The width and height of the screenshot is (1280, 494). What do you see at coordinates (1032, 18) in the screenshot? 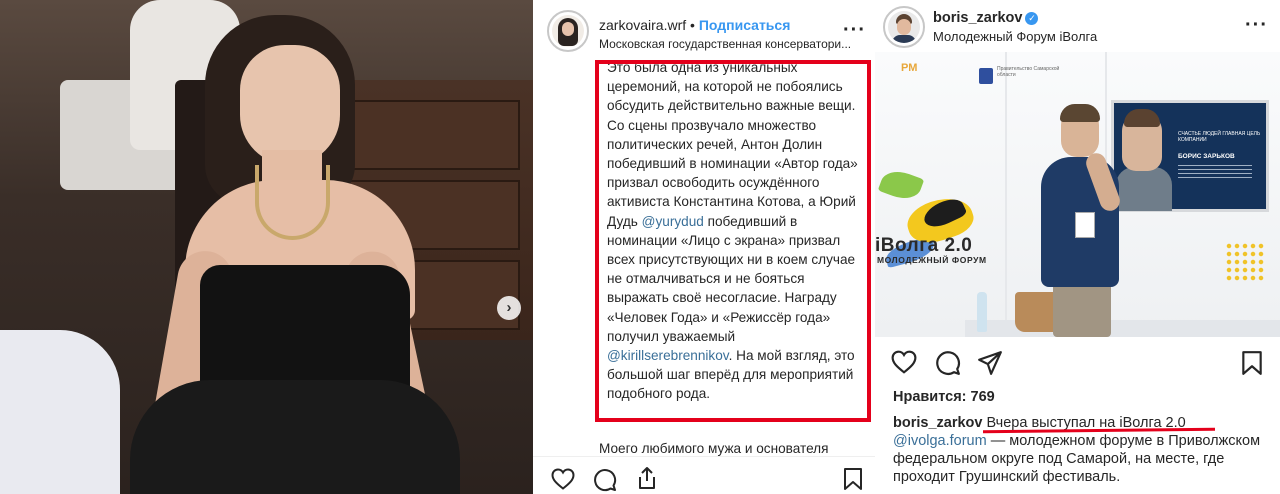
I see `verified-badge-icon: ✓` at bounding box center [1032, 18].